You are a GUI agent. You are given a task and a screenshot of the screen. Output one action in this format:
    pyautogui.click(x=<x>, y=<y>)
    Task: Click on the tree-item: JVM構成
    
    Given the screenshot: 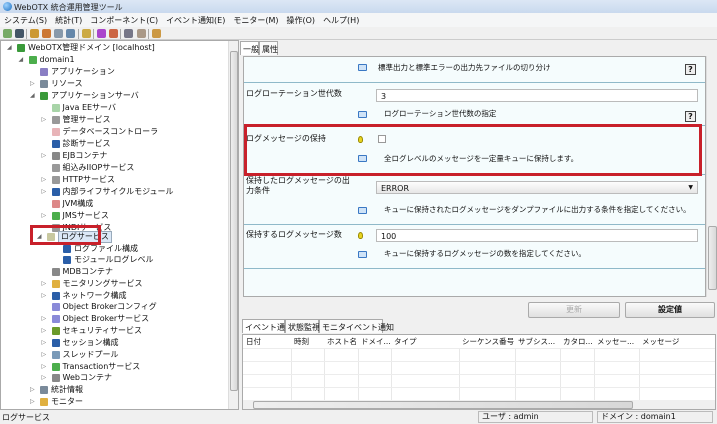 What is the action you would take?
    pyautogui.click(x=114, y=204)
    